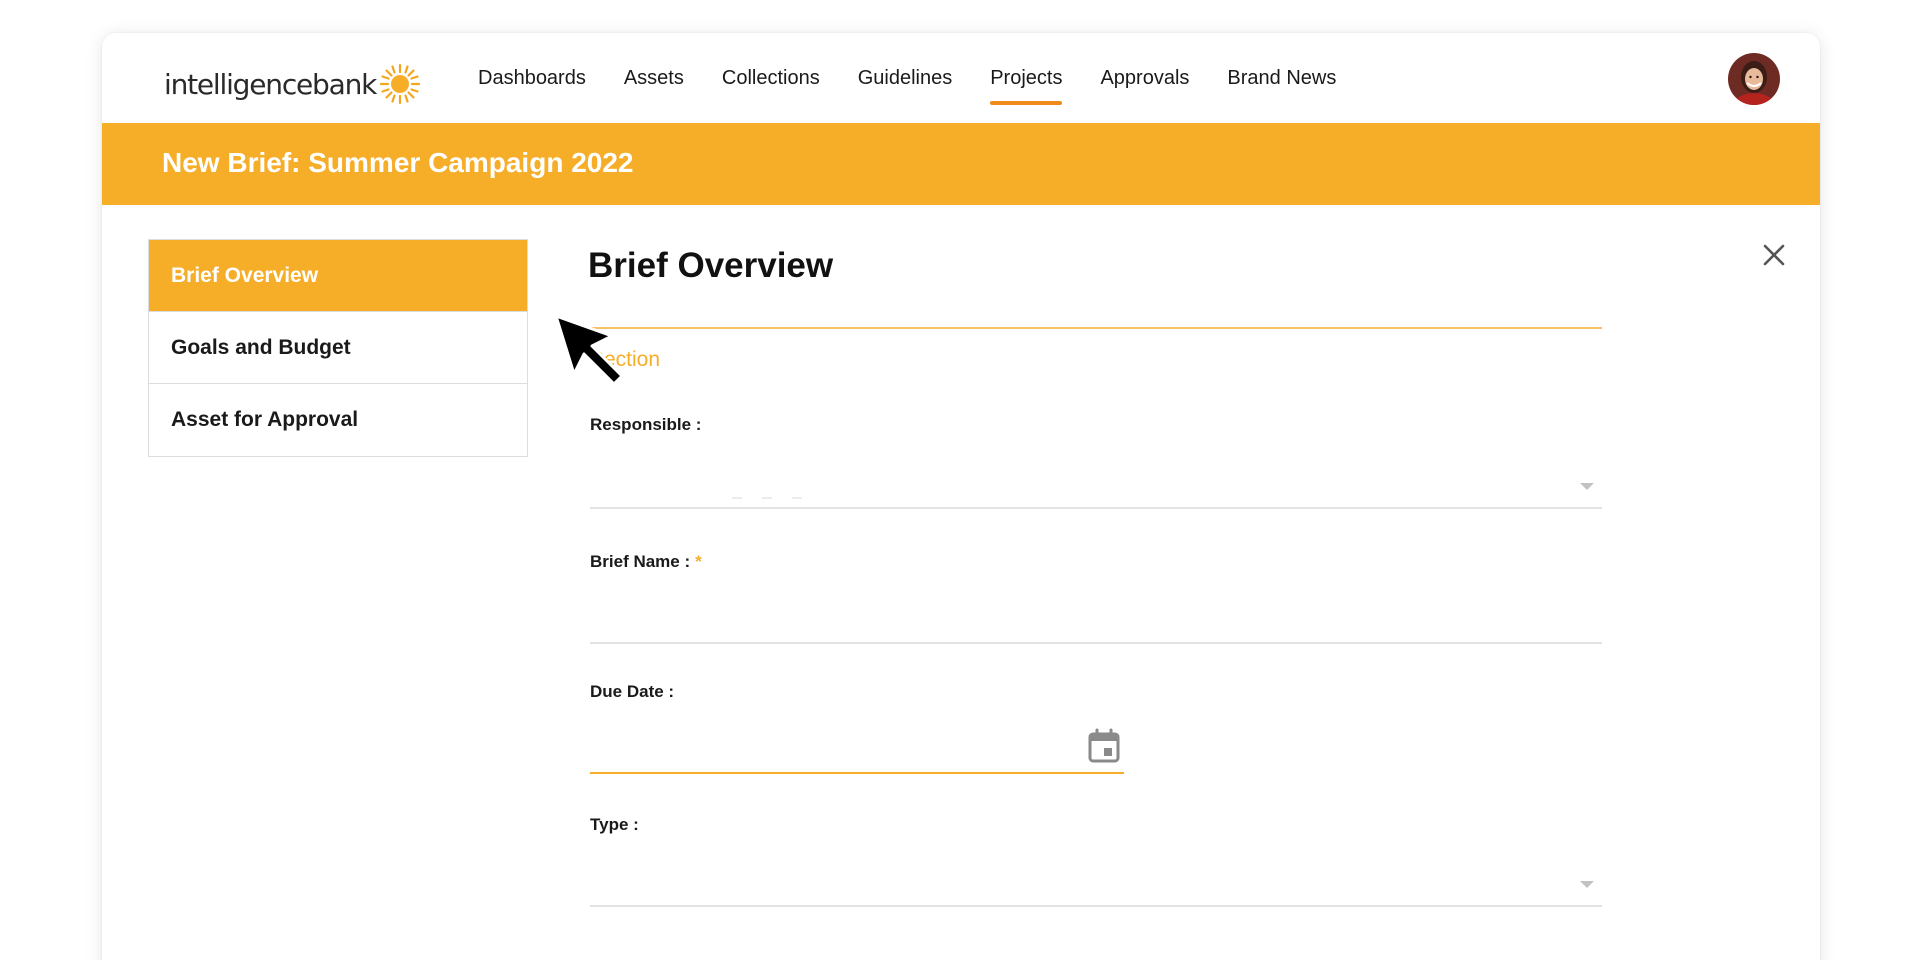 The width and height of the screenshot is (1920, 960). I want to click on sidebar-item-goals-and-budget: Goals and Budget, so click(338, 348).